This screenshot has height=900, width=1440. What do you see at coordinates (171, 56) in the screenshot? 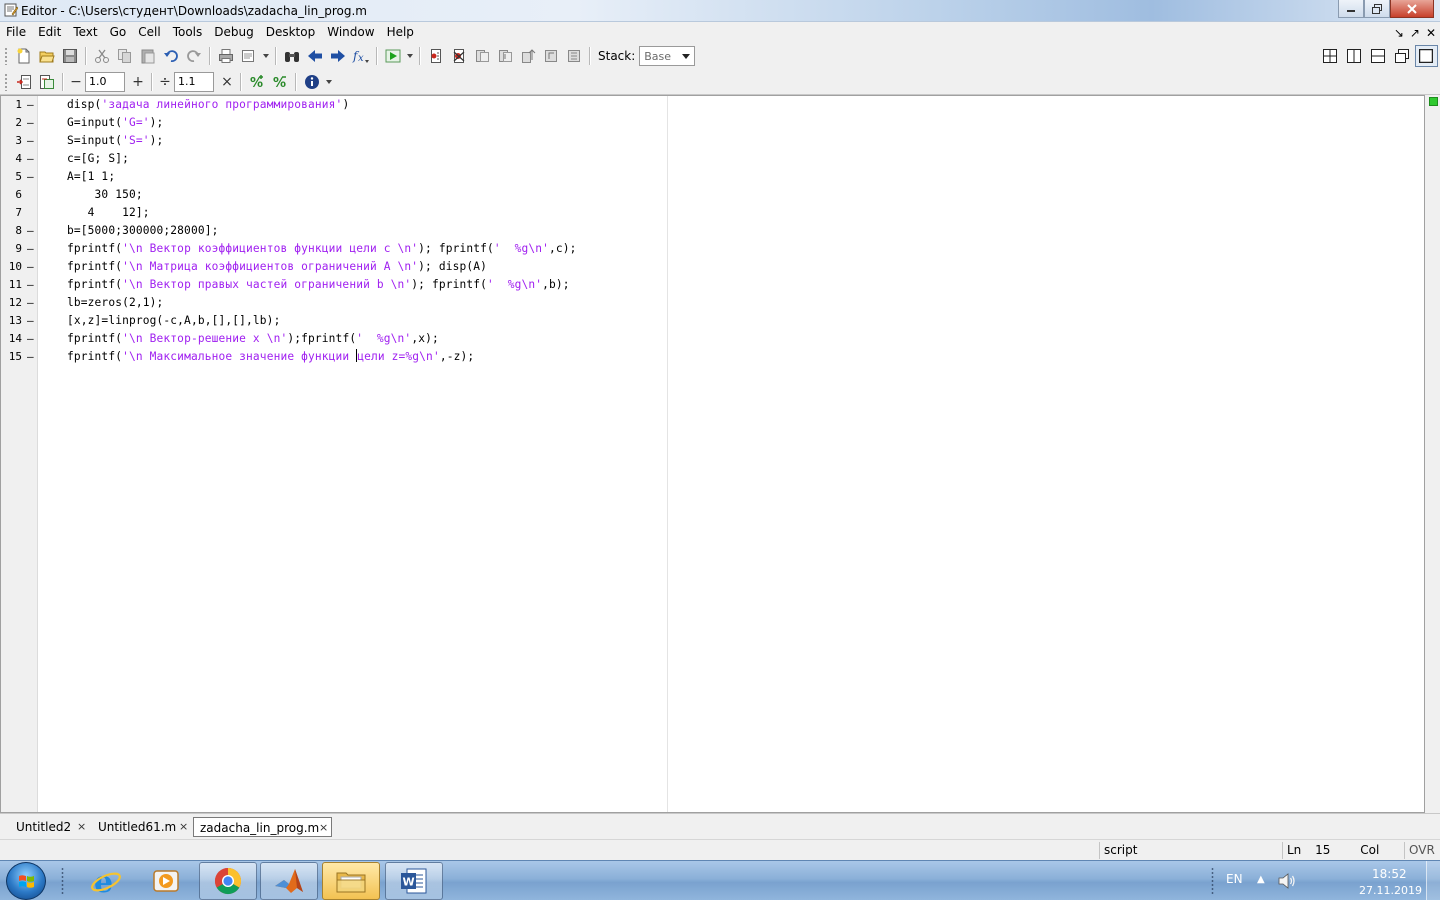
I see `undo-button` at bounding box center [171, 56].